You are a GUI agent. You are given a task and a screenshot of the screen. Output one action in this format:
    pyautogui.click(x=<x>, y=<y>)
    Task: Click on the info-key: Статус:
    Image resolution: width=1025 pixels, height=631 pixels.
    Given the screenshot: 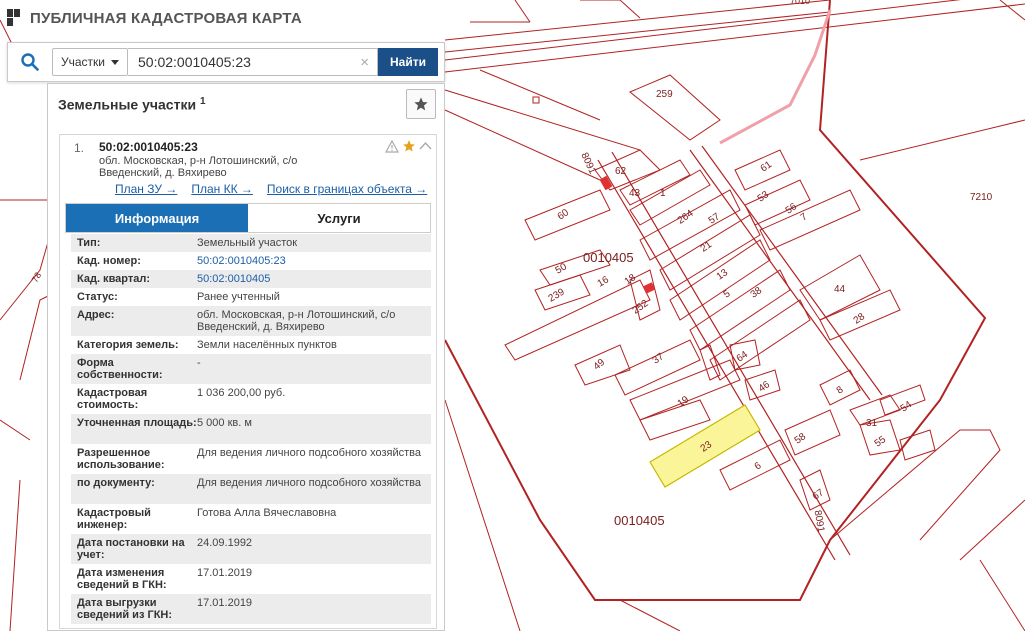 What is the action you would take?
    pyautogui.click(x=97, y=297)
    